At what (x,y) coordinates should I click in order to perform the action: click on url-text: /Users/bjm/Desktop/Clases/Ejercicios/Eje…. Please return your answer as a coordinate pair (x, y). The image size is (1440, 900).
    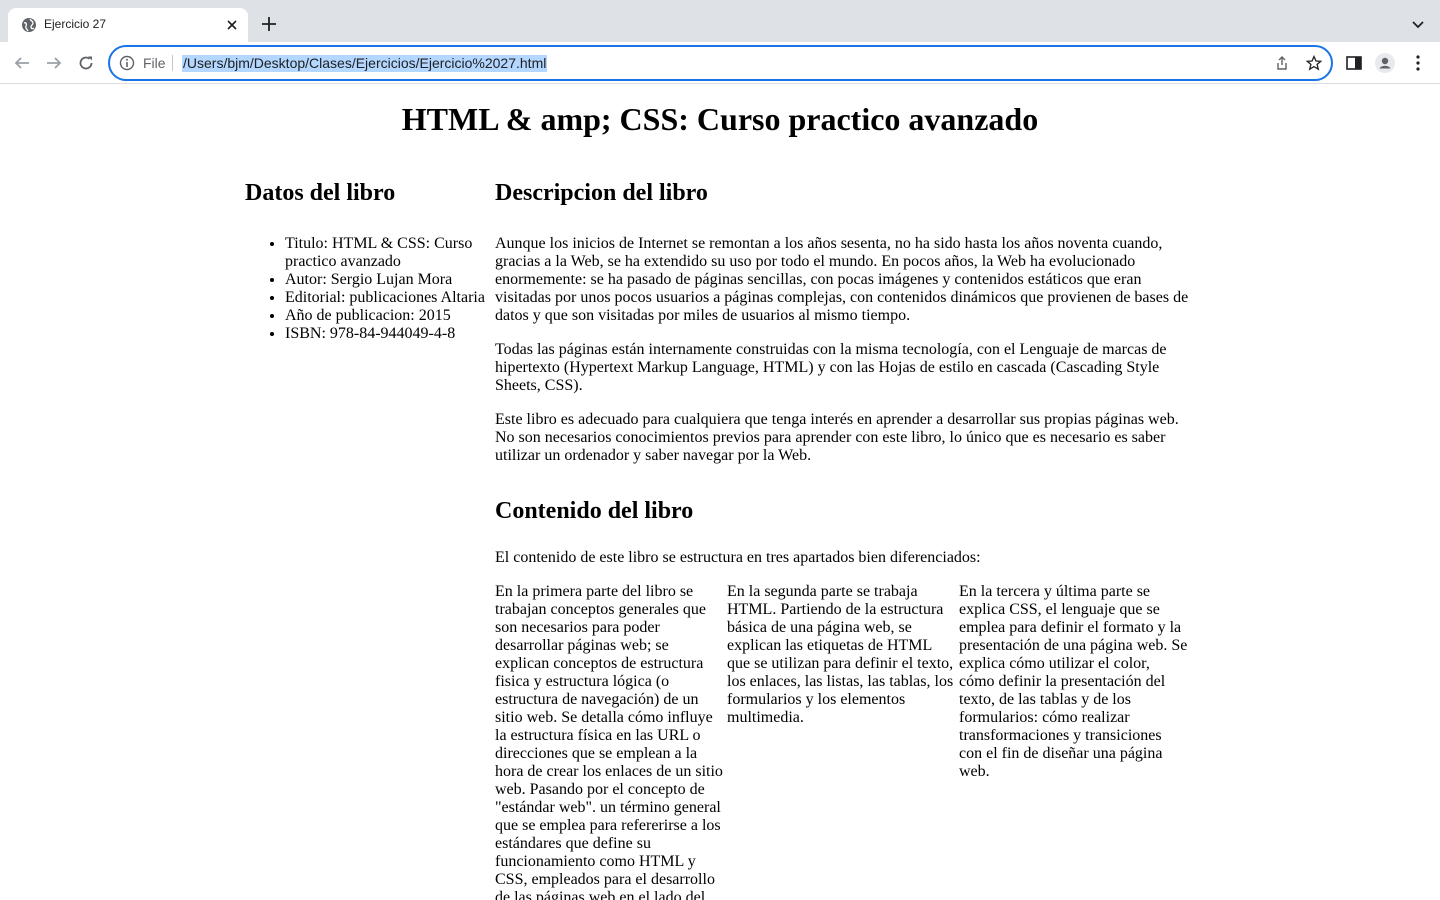
    Looking at the image, I should click on (365, 63).